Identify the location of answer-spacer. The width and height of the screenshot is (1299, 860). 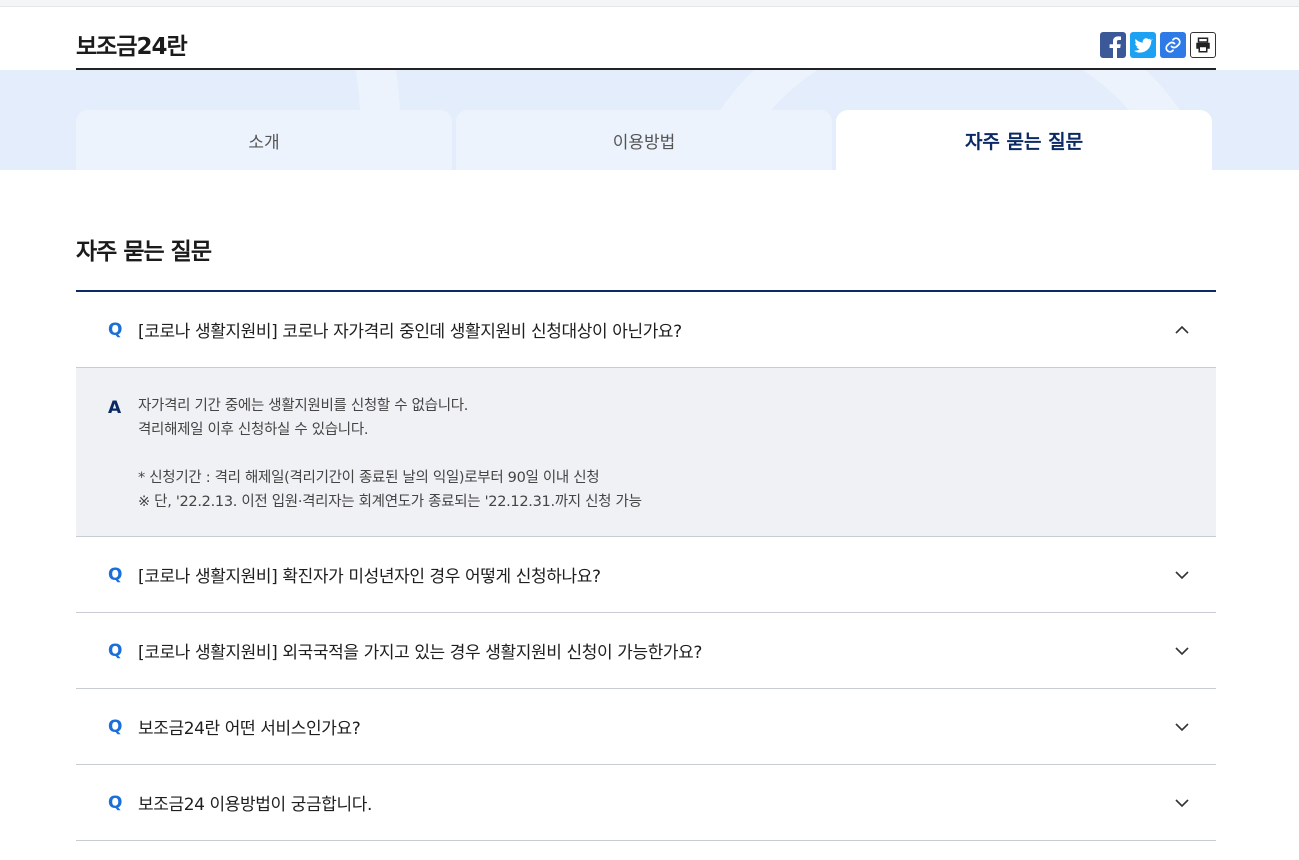
(390, 454).